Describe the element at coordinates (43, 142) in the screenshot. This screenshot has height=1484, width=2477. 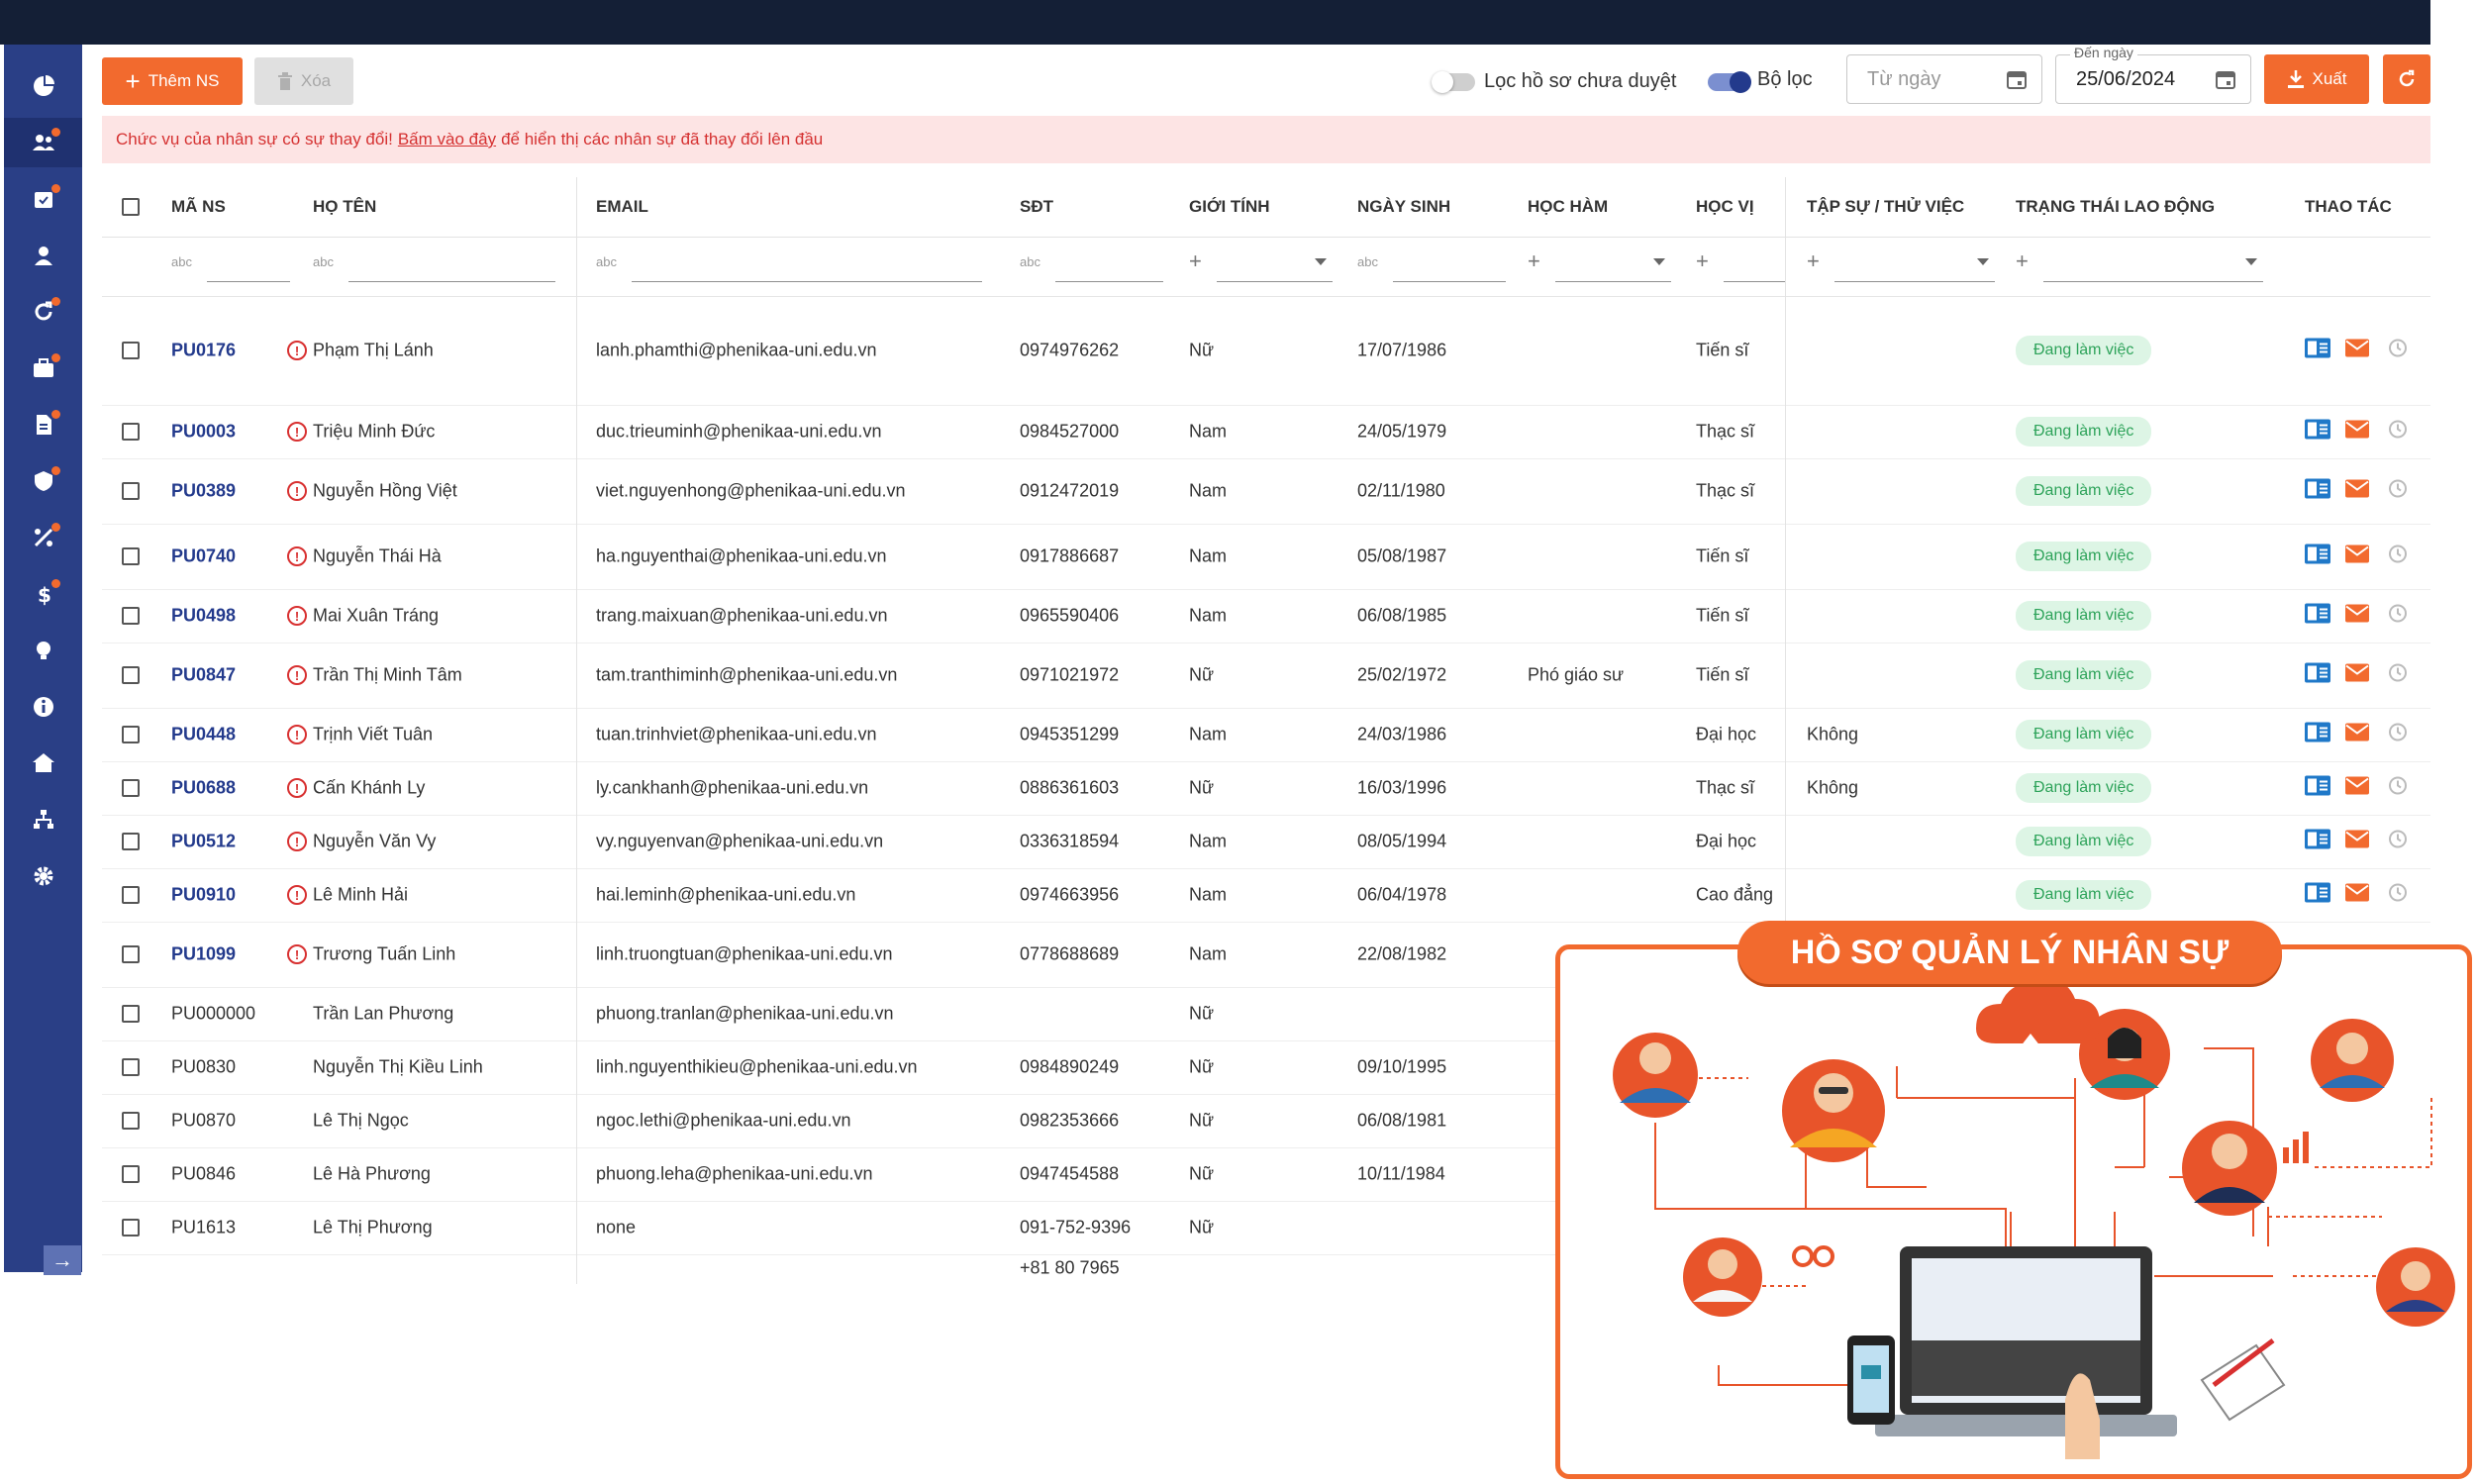
I see `sidebar-item-users` at that location.